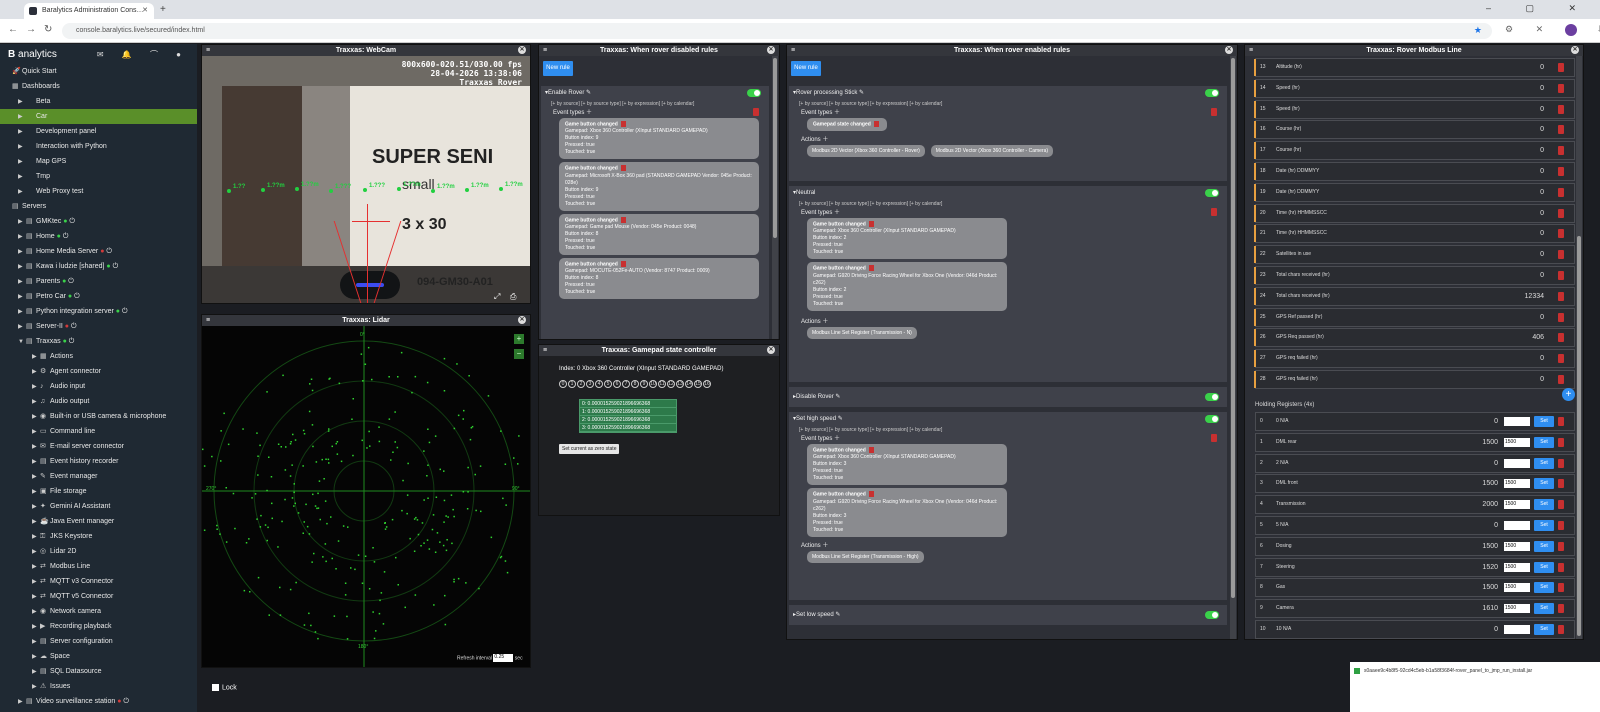 The width and height of the screenshot is (1600, 712). What do you see at coordinates (98, 701) in the screenshot?
I see `sidebar-item: ▶ ▤ Video surveillance station ● ⏻` at bounding box center [98, 701].